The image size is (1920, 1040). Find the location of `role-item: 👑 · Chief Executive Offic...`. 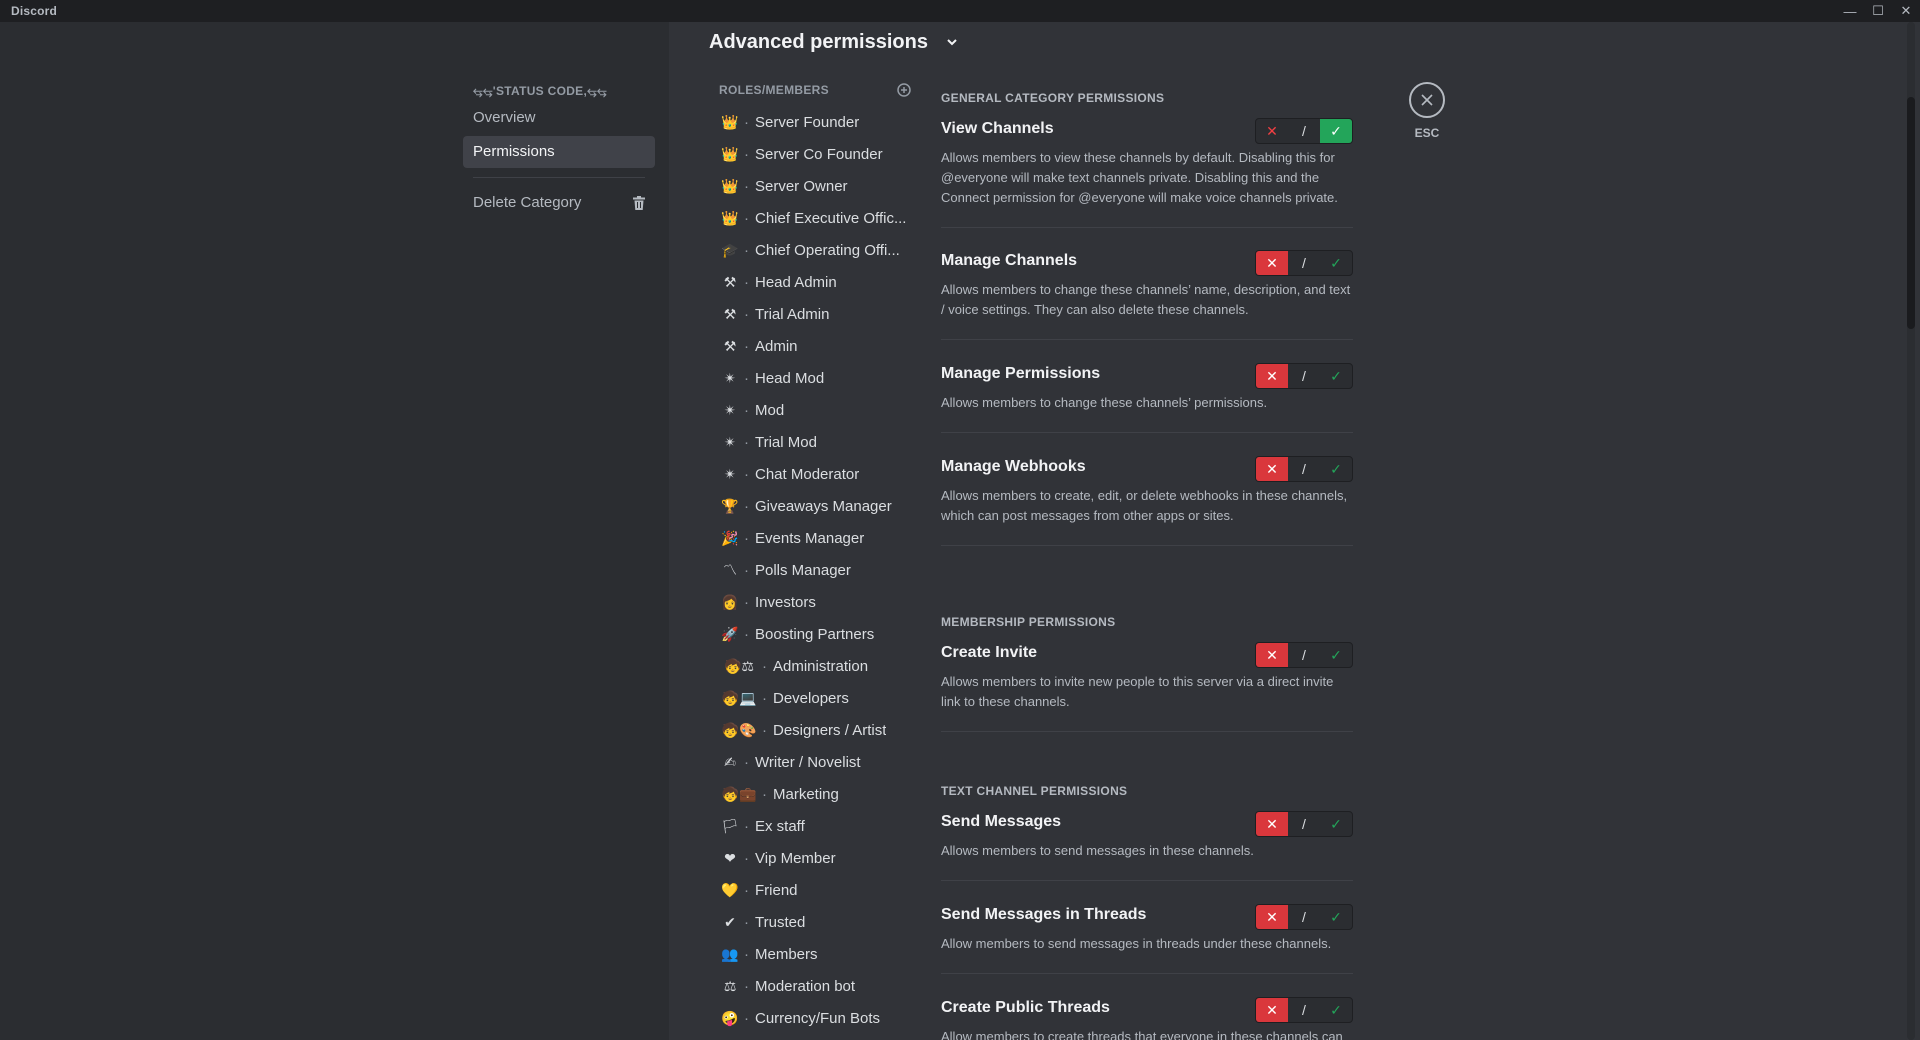

role-item: 👑 · Chief Executive Offic... is located at coordinates (816, 218).